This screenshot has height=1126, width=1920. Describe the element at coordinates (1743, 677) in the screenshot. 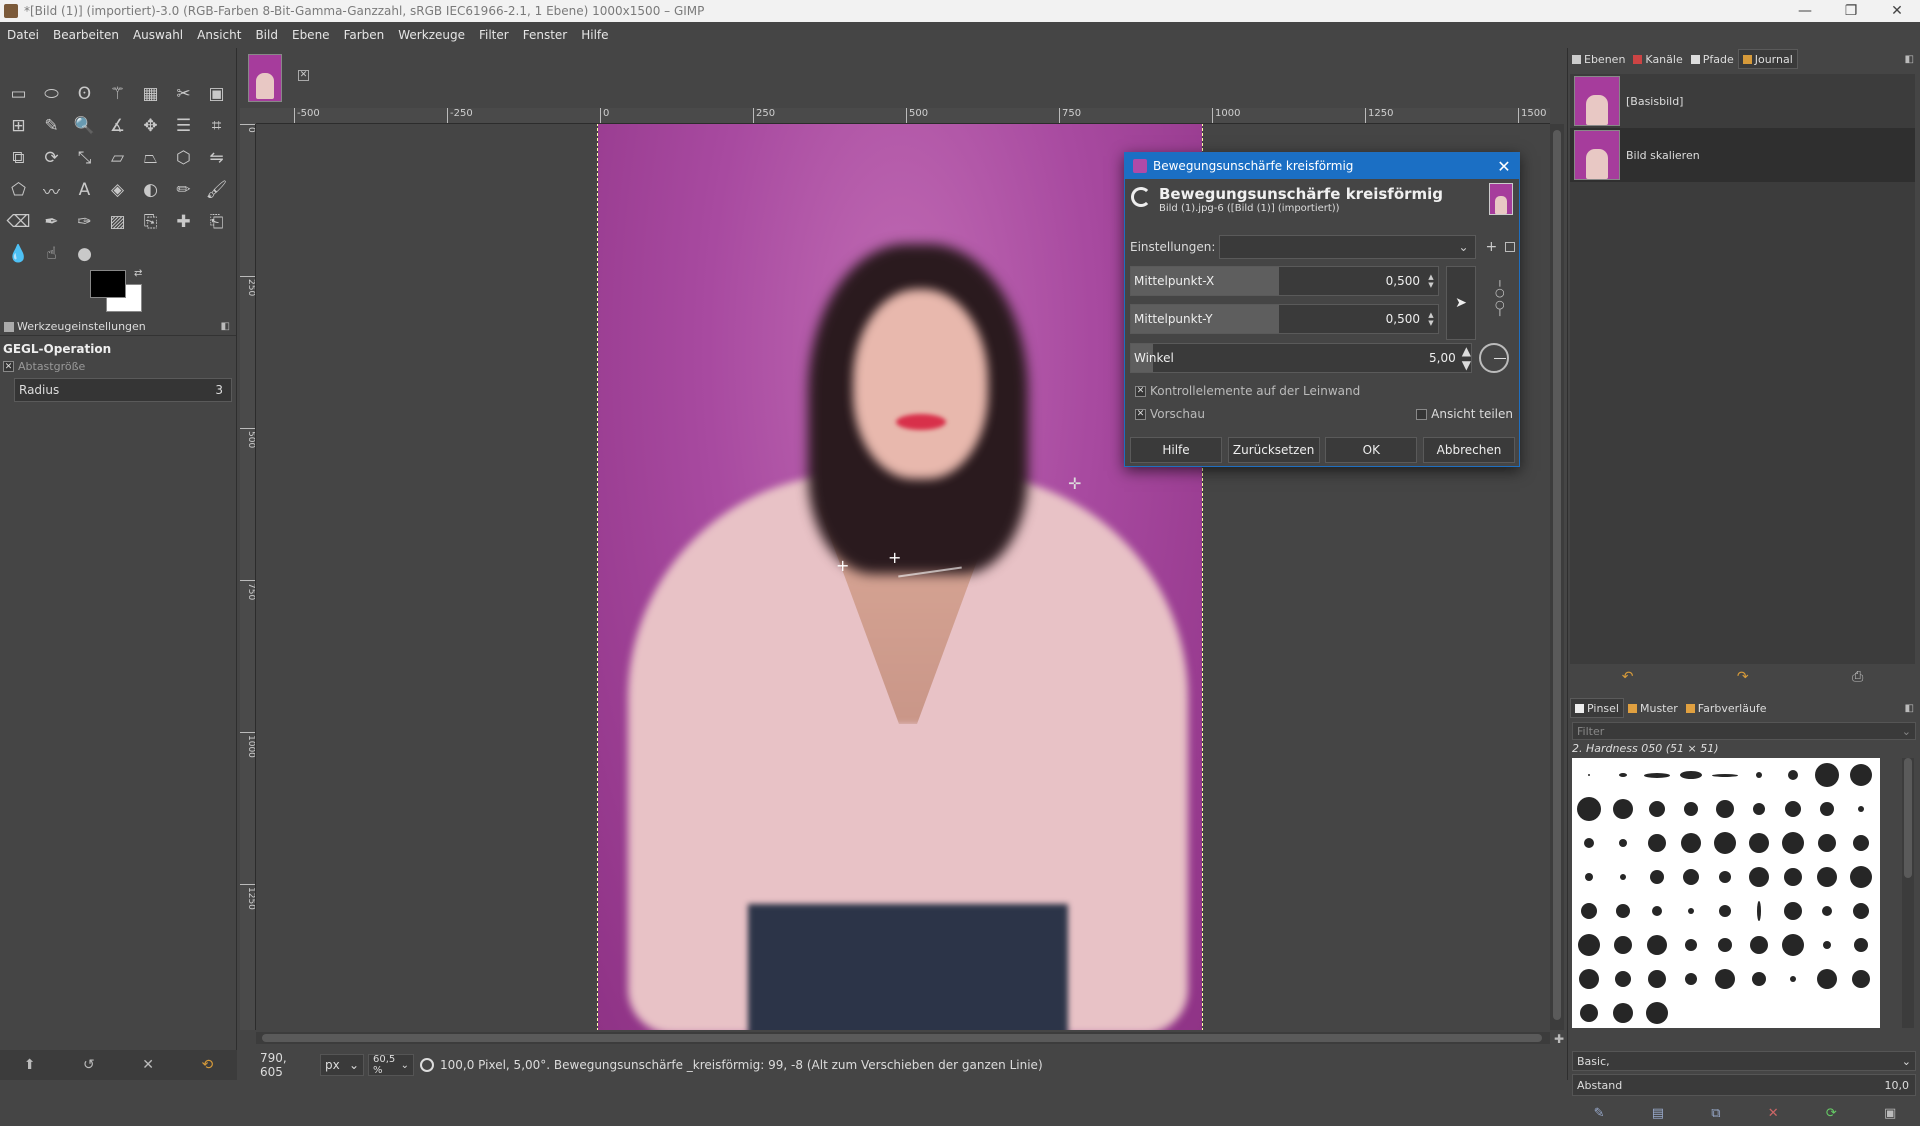

I see `redo-icon: ↷` at that location.